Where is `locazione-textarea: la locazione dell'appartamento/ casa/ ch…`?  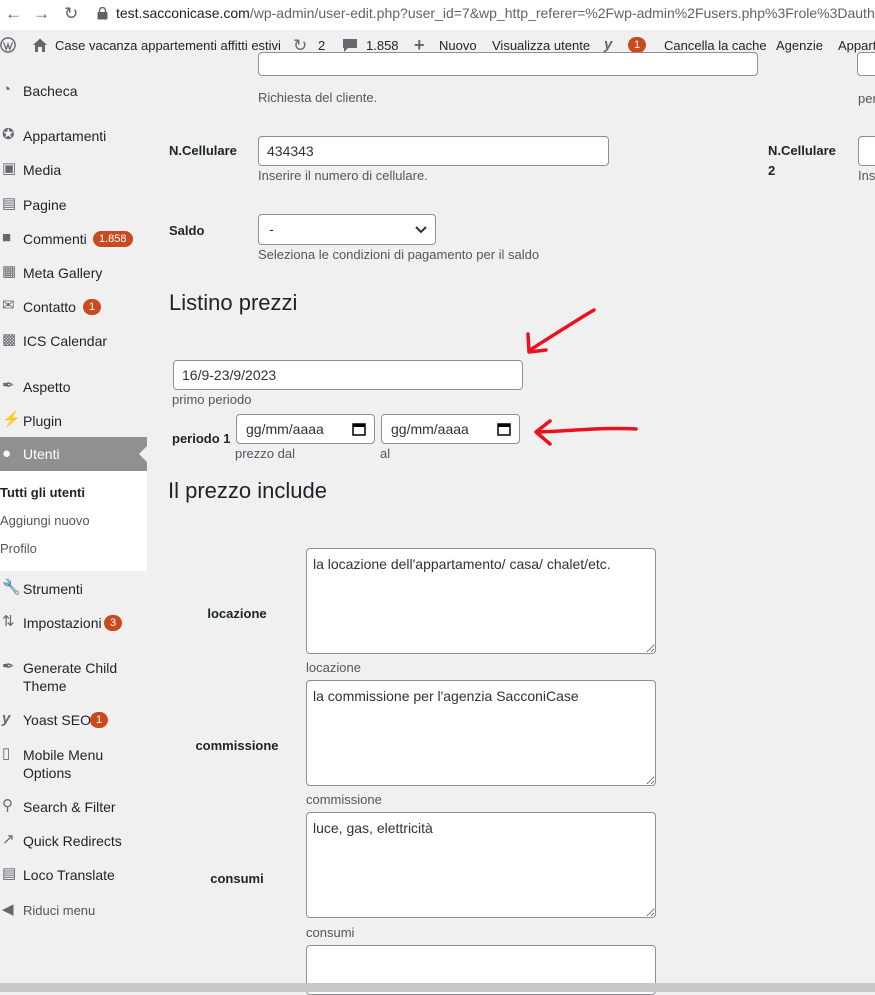
locazione-textarea: la locazione dell'appartamento/ casa/ ch… is located at coordinates (481, 601).